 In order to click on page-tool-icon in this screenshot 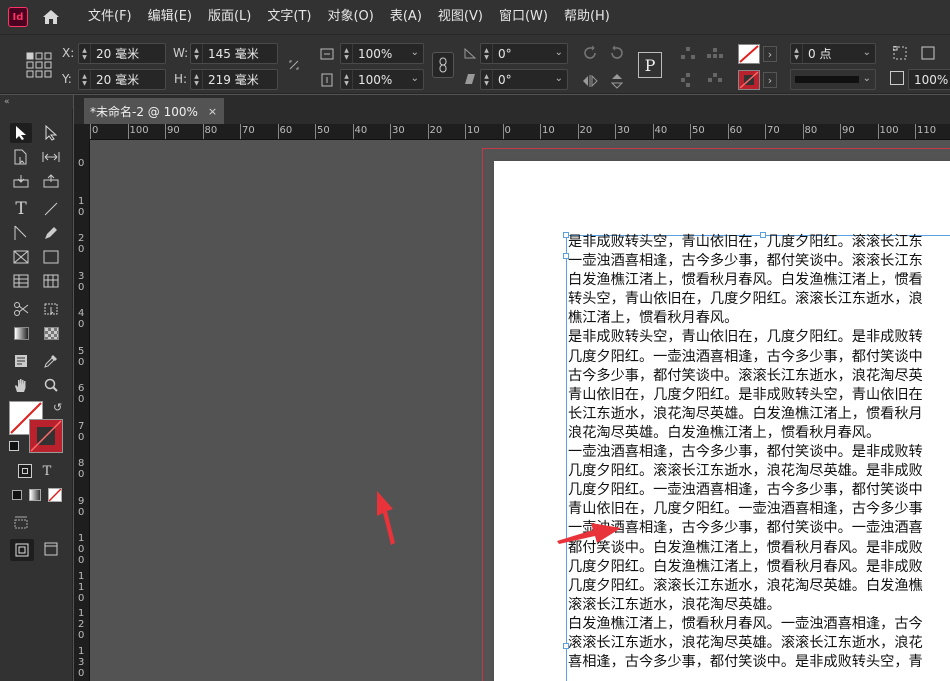, I will do `click(21, 157)`.